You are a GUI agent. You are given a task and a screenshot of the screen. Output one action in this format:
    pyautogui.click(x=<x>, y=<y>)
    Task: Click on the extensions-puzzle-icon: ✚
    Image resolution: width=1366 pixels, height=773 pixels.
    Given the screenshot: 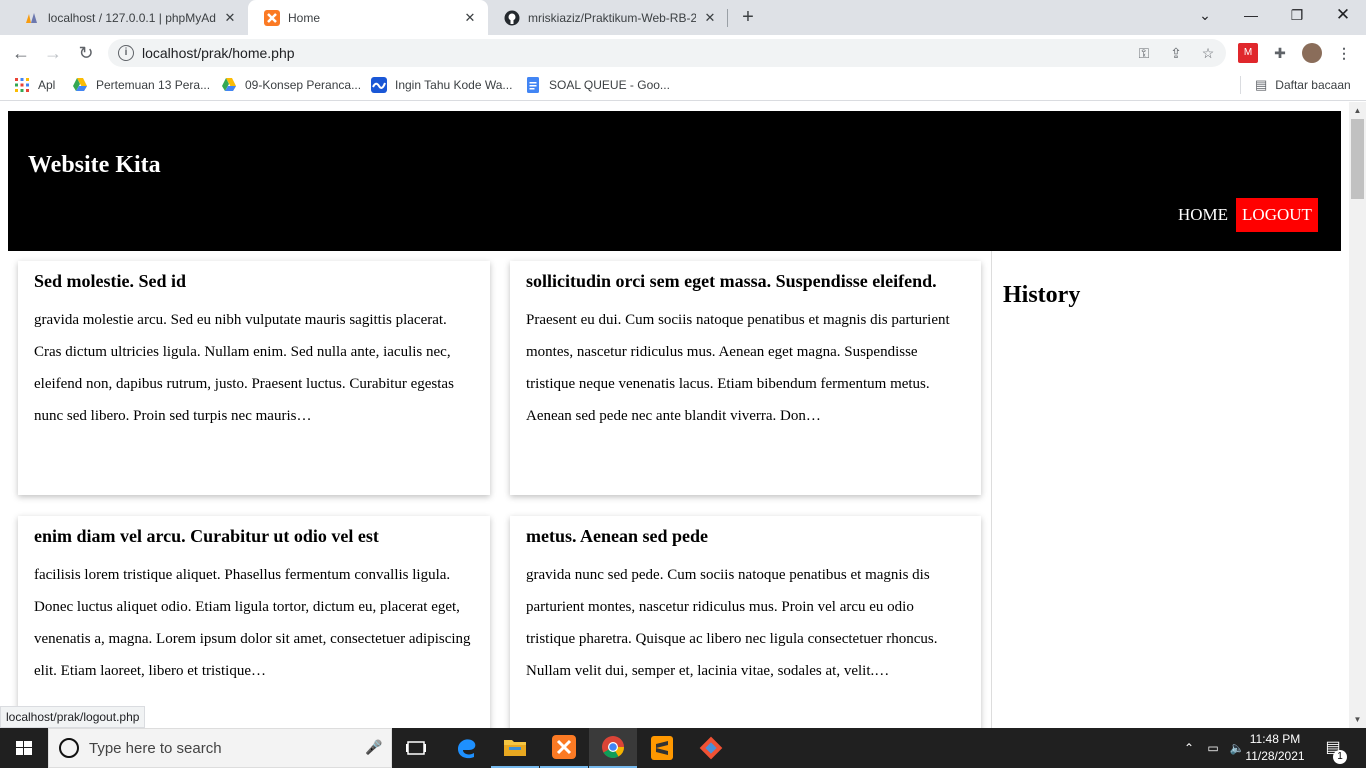 What is the action you would take?
    pyautogui.click(x=1280, y=53)
    